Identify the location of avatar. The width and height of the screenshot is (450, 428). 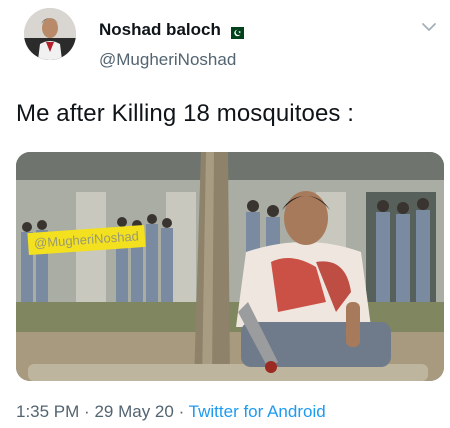
(50, 34).